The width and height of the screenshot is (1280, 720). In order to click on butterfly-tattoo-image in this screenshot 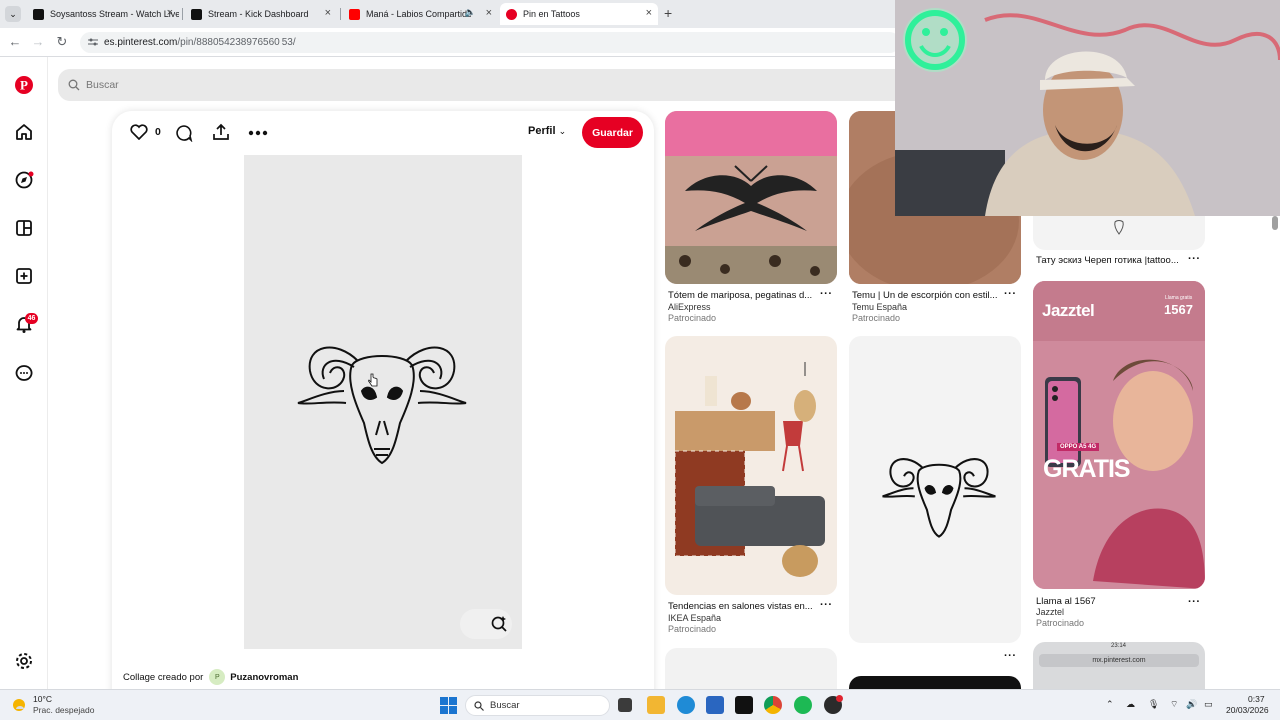, I will do `click(751, 197)`.